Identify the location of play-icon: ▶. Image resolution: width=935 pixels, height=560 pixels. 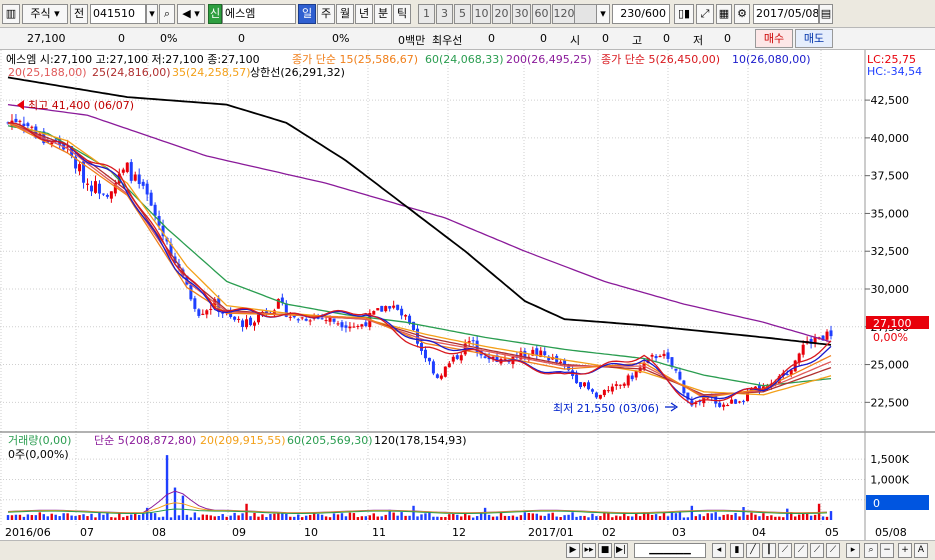
(573, 550).